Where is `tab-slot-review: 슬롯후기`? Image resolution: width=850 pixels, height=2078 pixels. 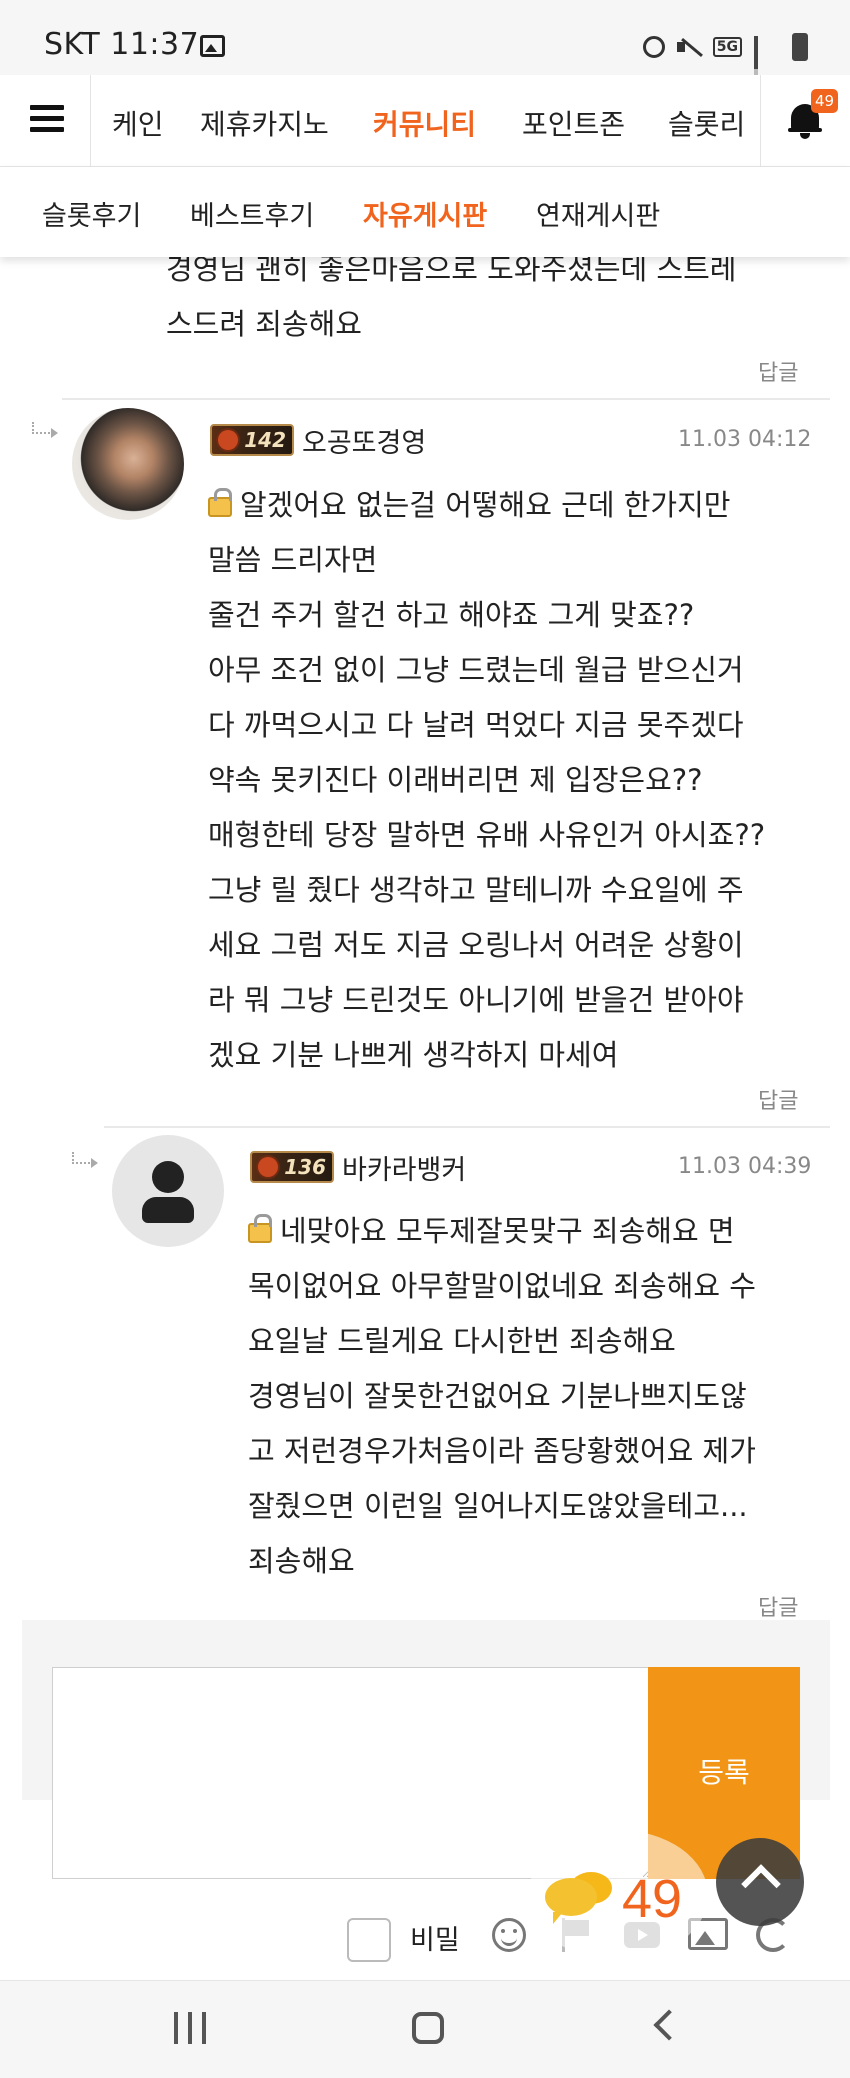 tab-slot-review: 슬롯후기 is located at coordinates (91, 213).